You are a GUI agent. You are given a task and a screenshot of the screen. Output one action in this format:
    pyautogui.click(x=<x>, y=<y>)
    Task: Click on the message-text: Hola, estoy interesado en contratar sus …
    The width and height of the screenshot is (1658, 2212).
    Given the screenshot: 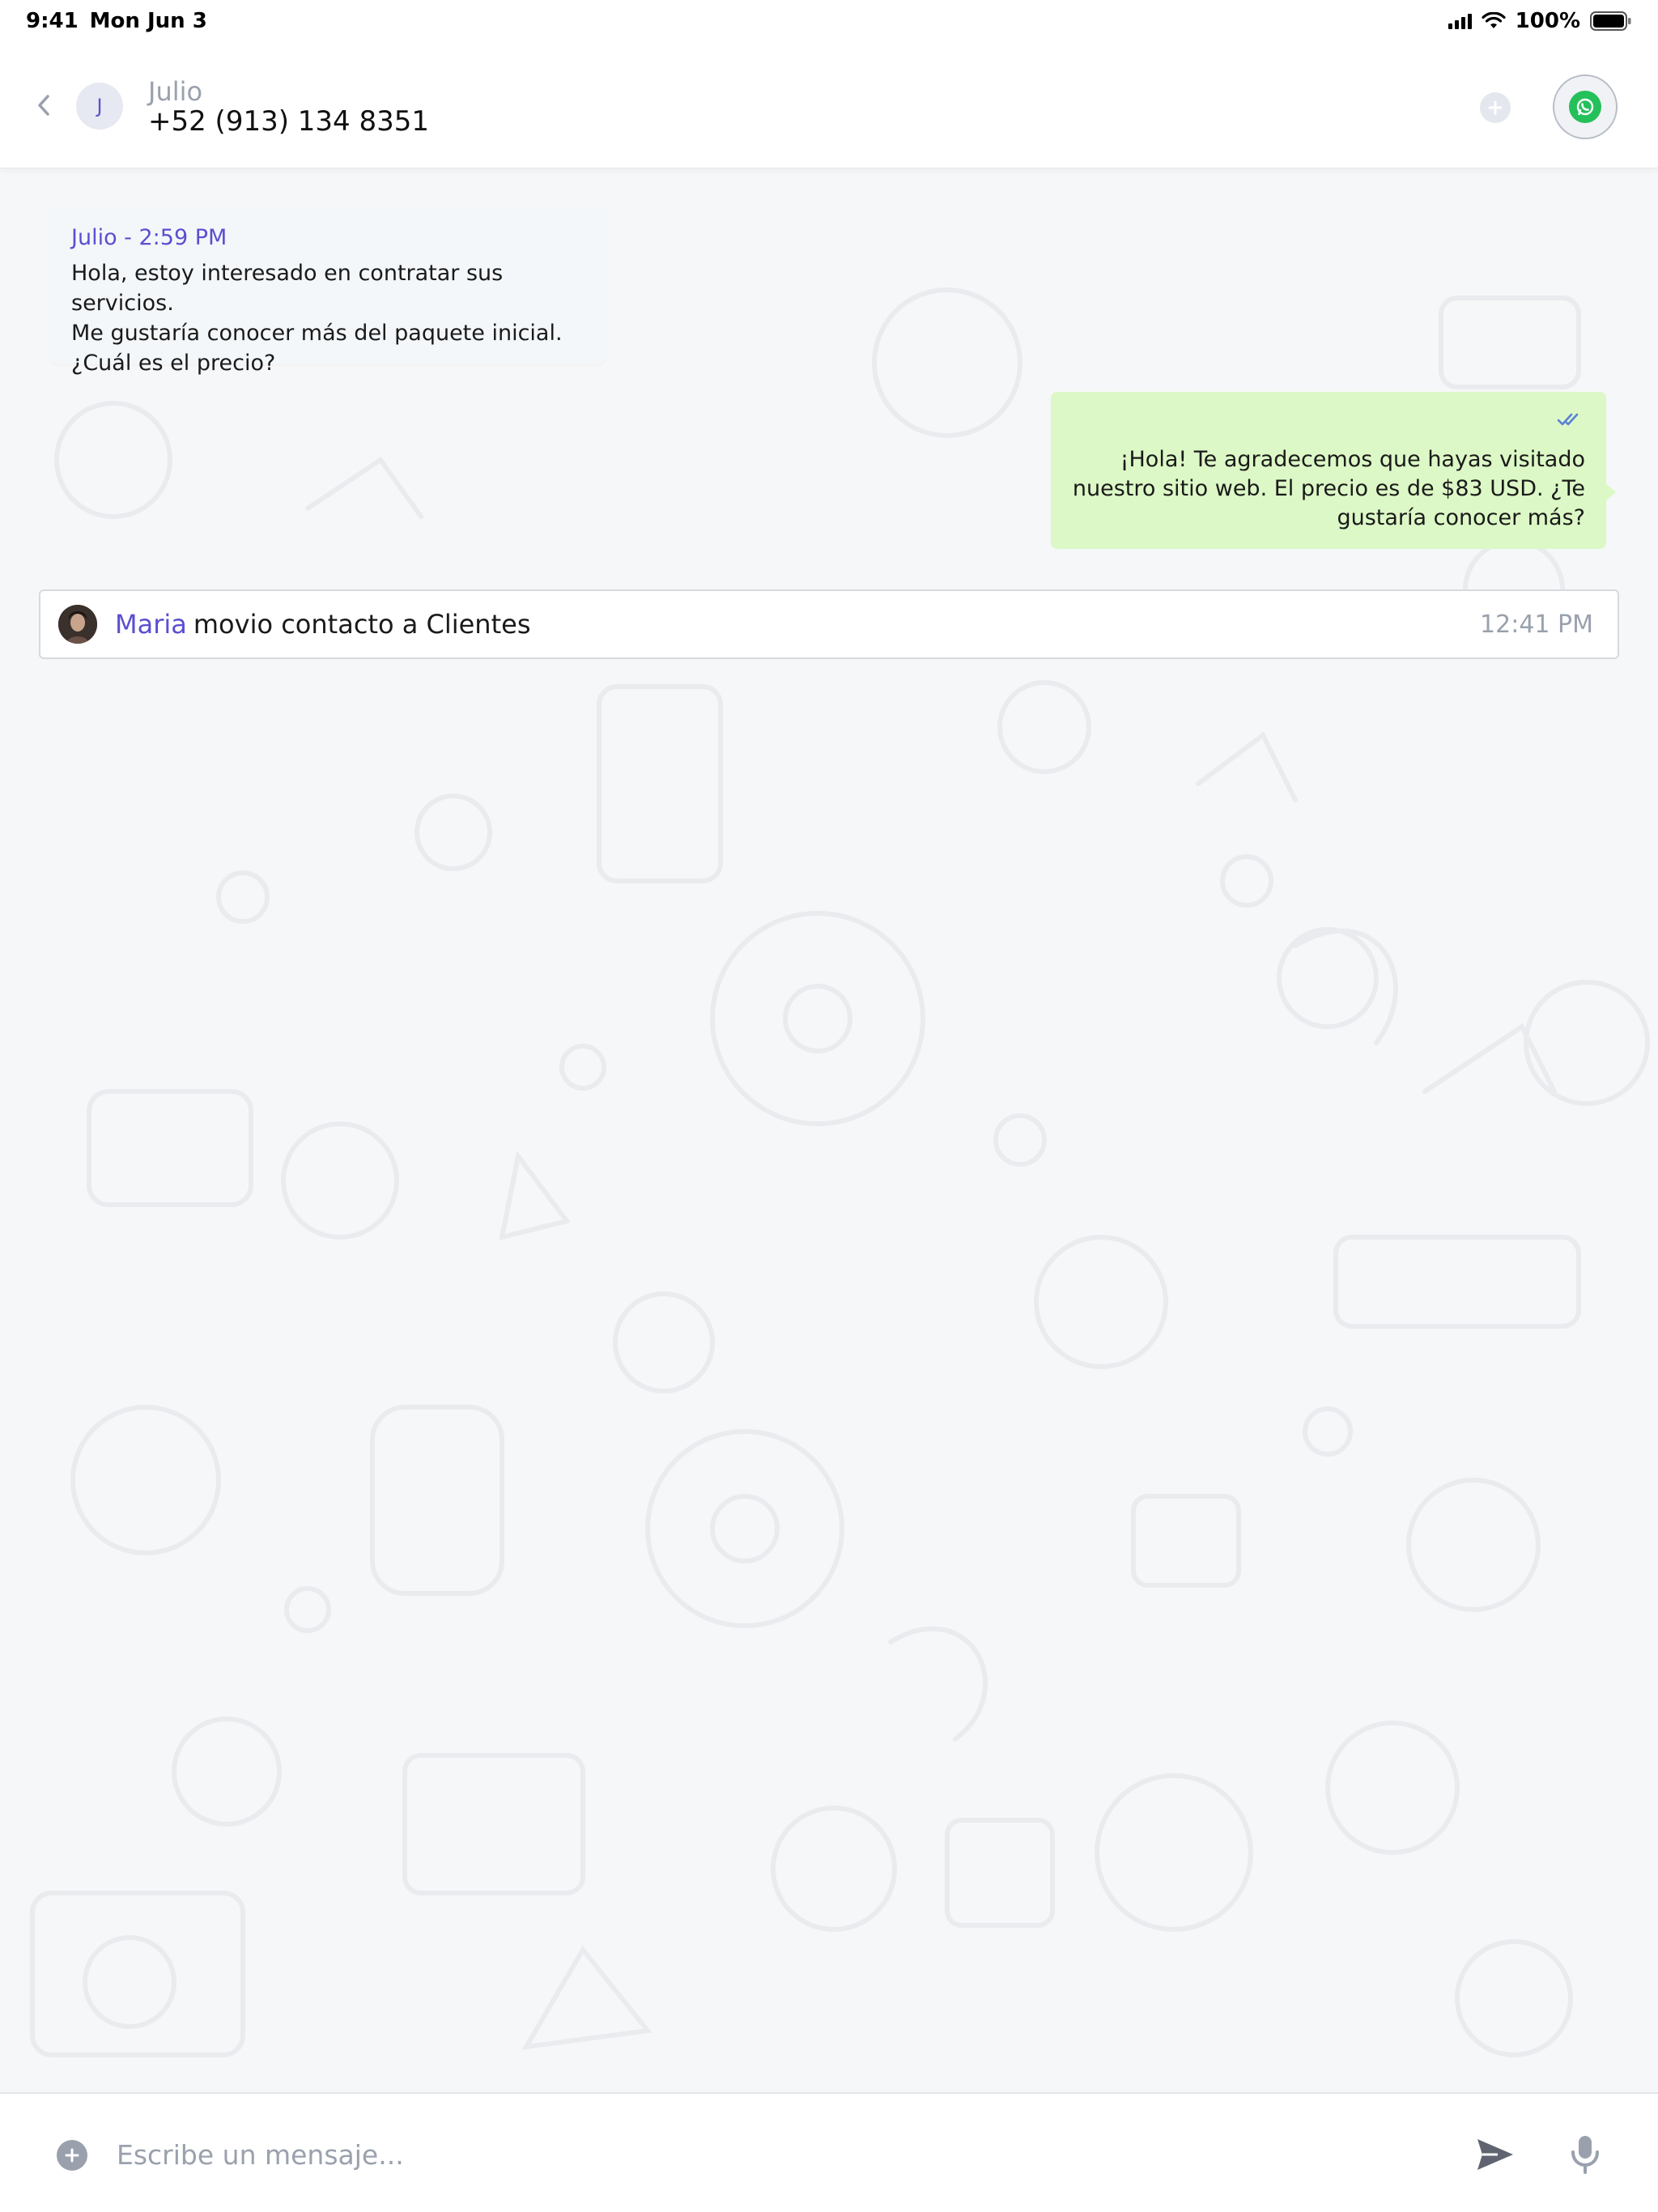 What is the action you would take?
    pyautogui.click(x=317, y=318)
    